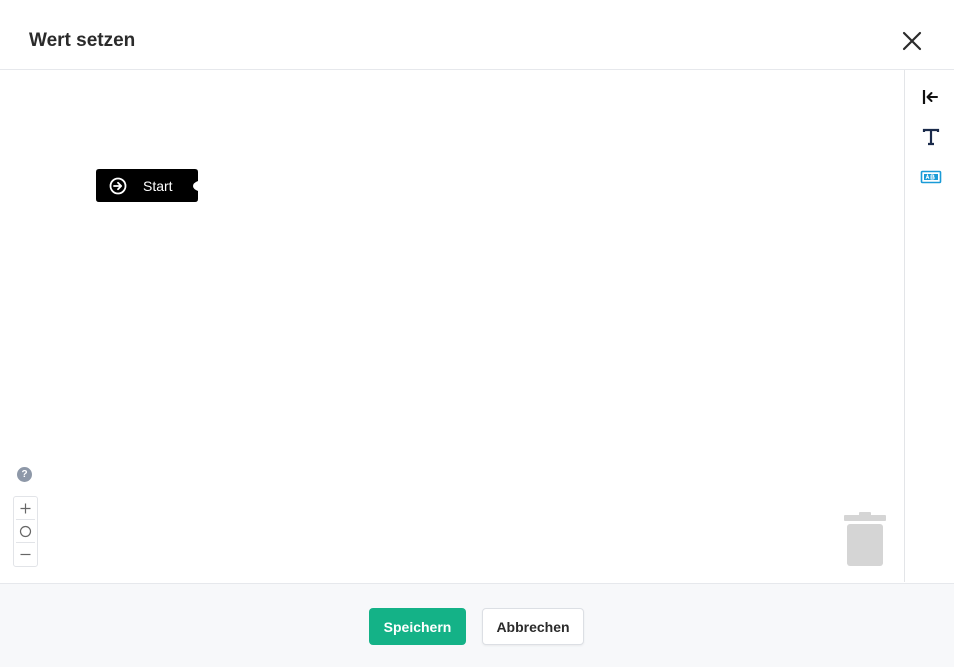 The image size is (954, 667). Describe the element at coordinates (931, 177) in the screenshot. I see `text-field-icon` at that location.